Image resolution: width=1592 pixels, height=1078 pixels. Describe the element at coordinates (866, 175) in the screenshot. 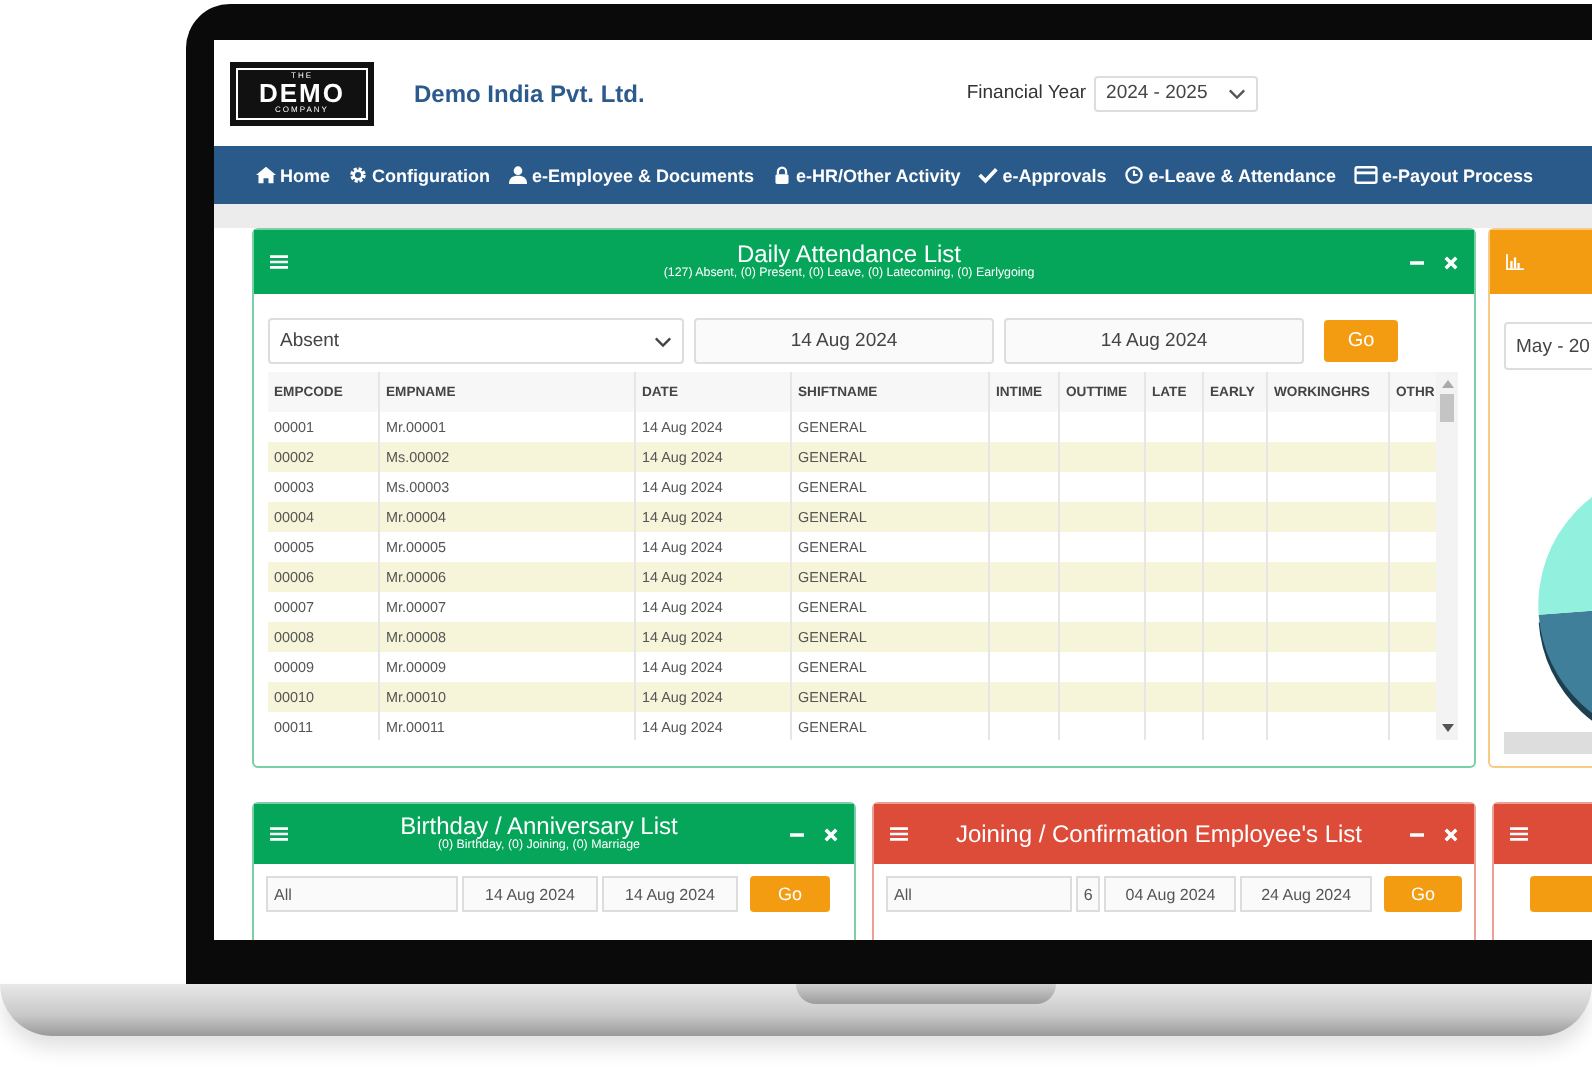

I see `nav-item: e-HR/Other Activity` at that location.